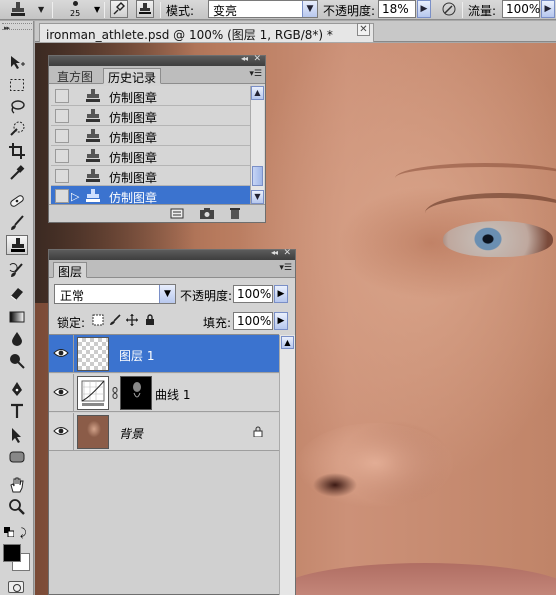  What do you see at coordinates (363, 29) in the screenshot?
I see `close-document-icon: ✕` at bounding box center [363, 29].